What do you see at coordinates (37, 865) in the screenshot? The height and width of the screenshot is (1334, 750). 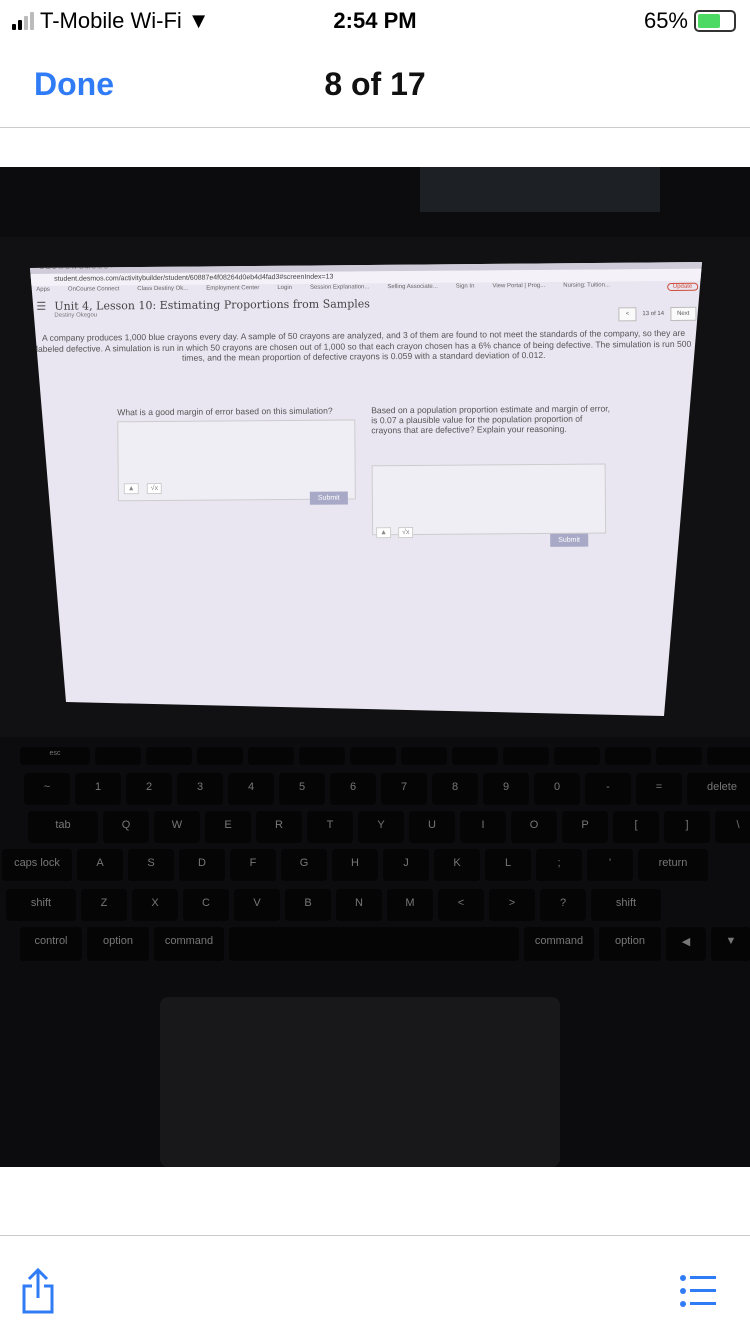 I see `key: caps lock` at bounding box center [37, 865].